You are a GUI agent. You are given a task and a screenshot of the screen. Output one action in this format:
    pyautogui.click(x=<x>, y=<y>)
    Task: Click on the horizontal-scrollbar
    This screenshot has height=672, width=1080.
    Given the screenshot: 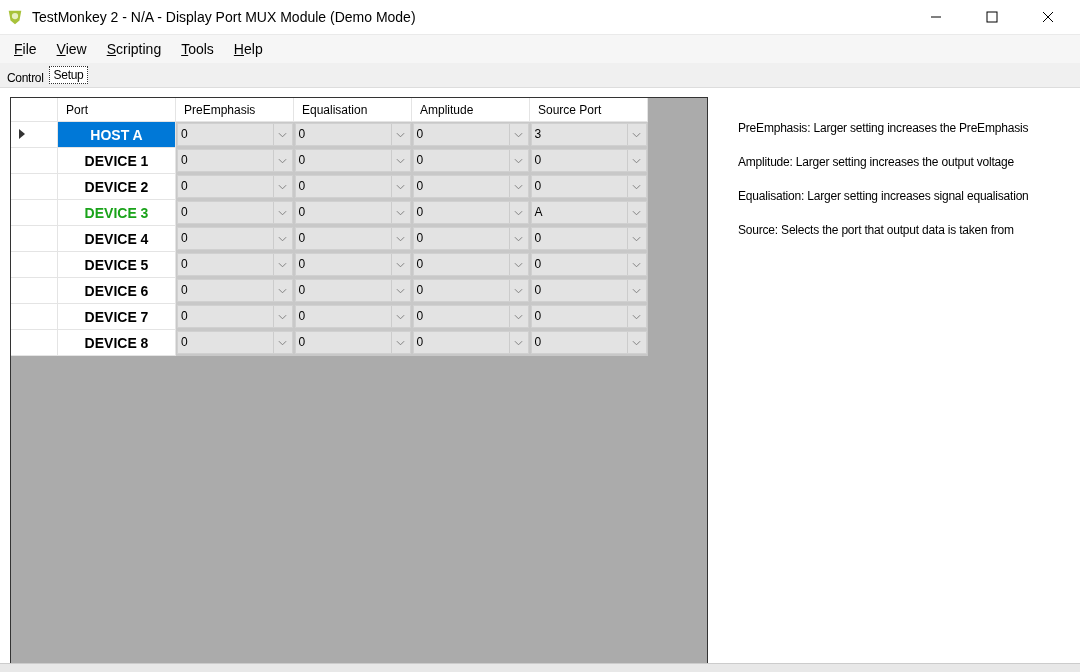 What is the action you would take?
    pyautogui.click(x=540, y=667)
    